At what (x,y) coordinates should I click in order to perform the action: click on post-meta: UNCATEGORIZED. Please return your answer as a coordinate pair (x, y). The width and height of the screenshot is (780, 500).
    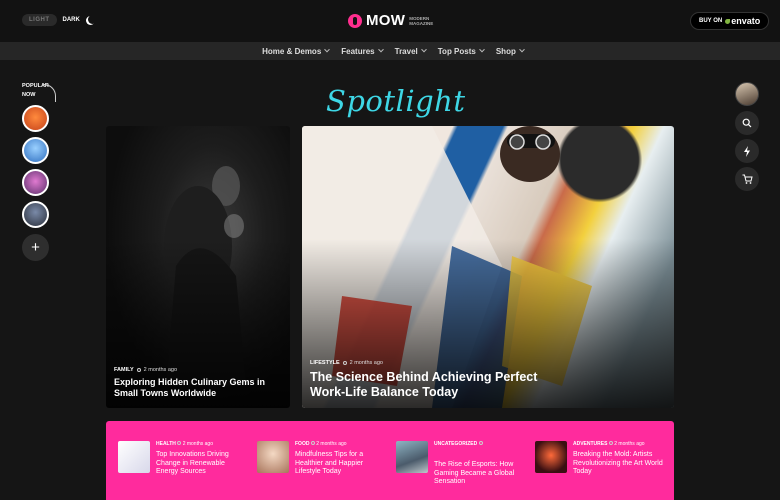
    Looking at the image, I should click on (458, 444).